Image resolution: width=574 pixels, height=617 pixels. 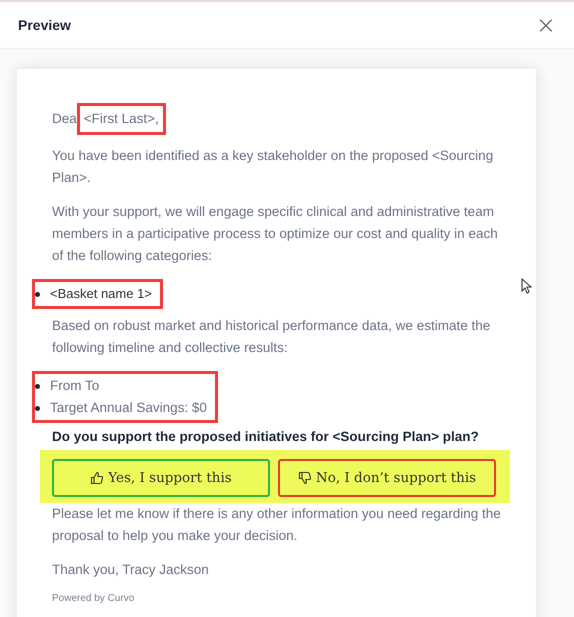 I want to click on letter-paragraph: With your support, we will engage specific clinical and administrative team members in a participative process to optimize our cost and quality in each of the following categories:, so click(x=275, y=234).